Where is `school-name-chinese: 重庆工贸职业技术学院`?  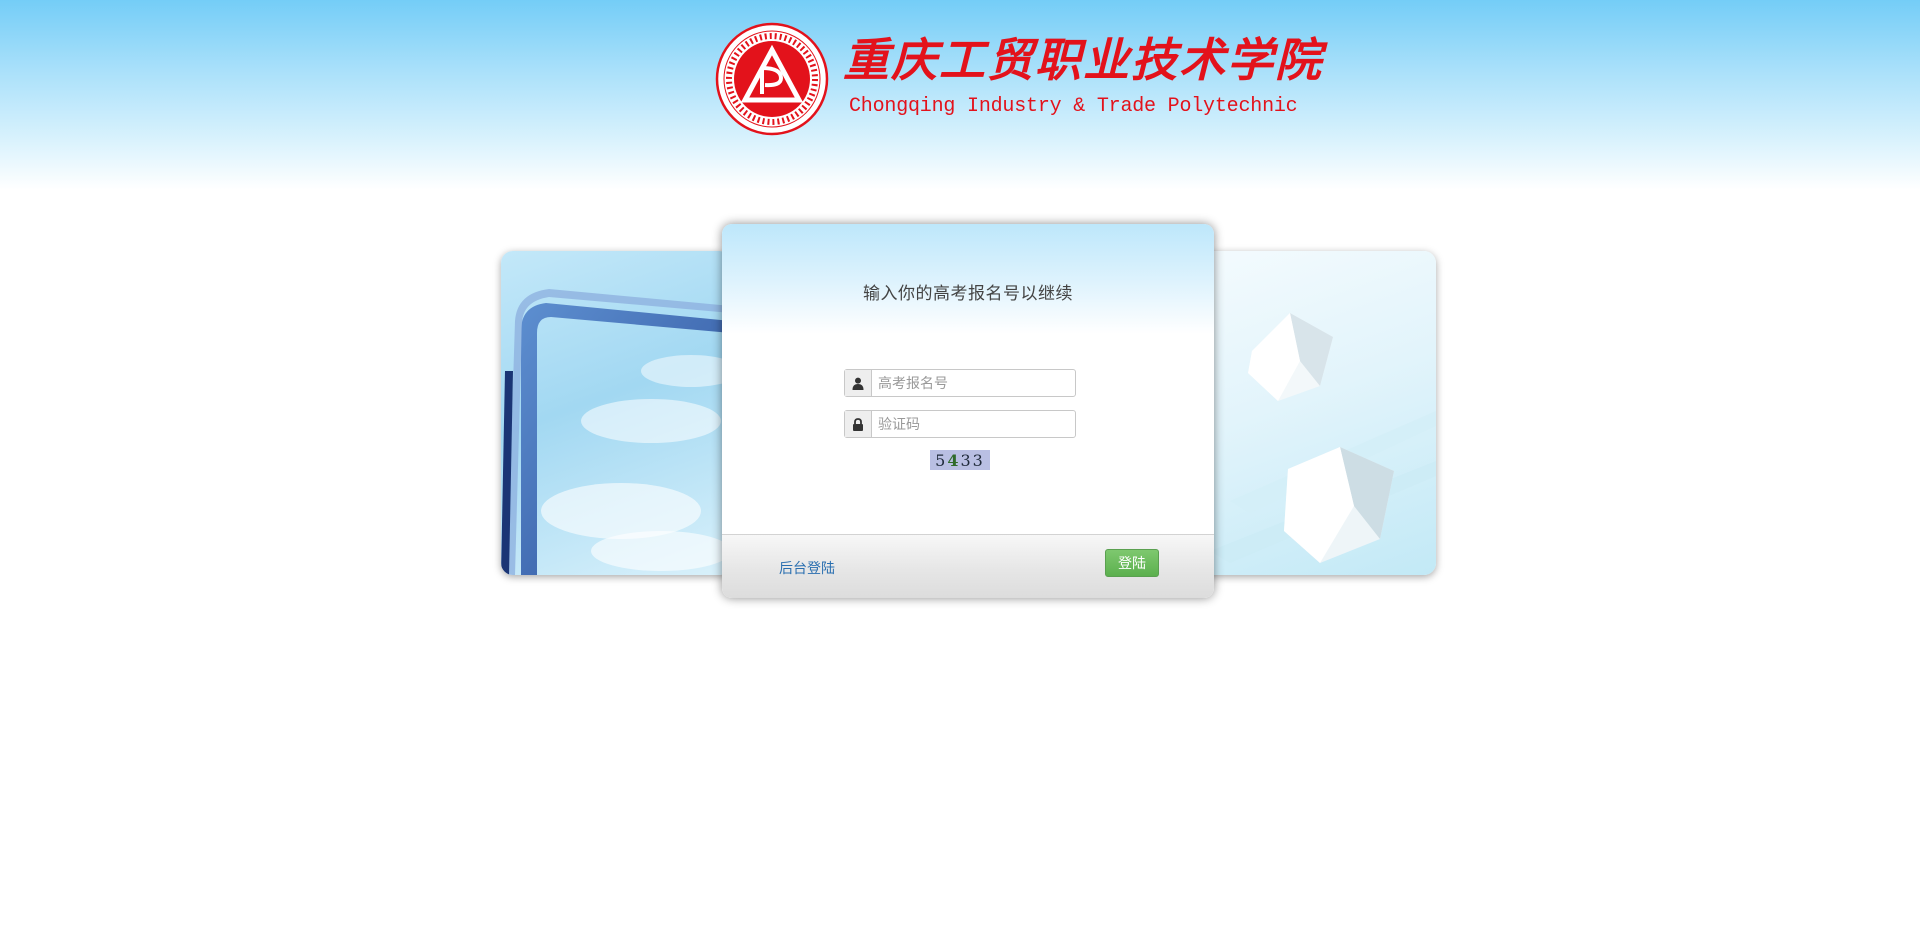 school-name-chinese: 重庆工贸职业技术学院 is located at coordinates (1083, 60).